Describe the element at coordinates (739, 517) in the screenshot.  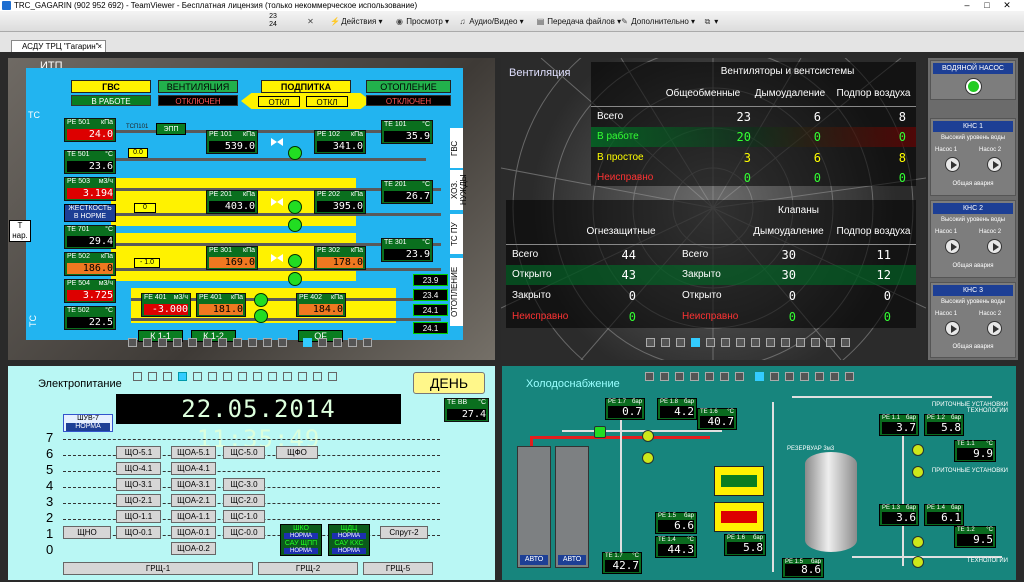
I see `chiller-ch2` at that location.